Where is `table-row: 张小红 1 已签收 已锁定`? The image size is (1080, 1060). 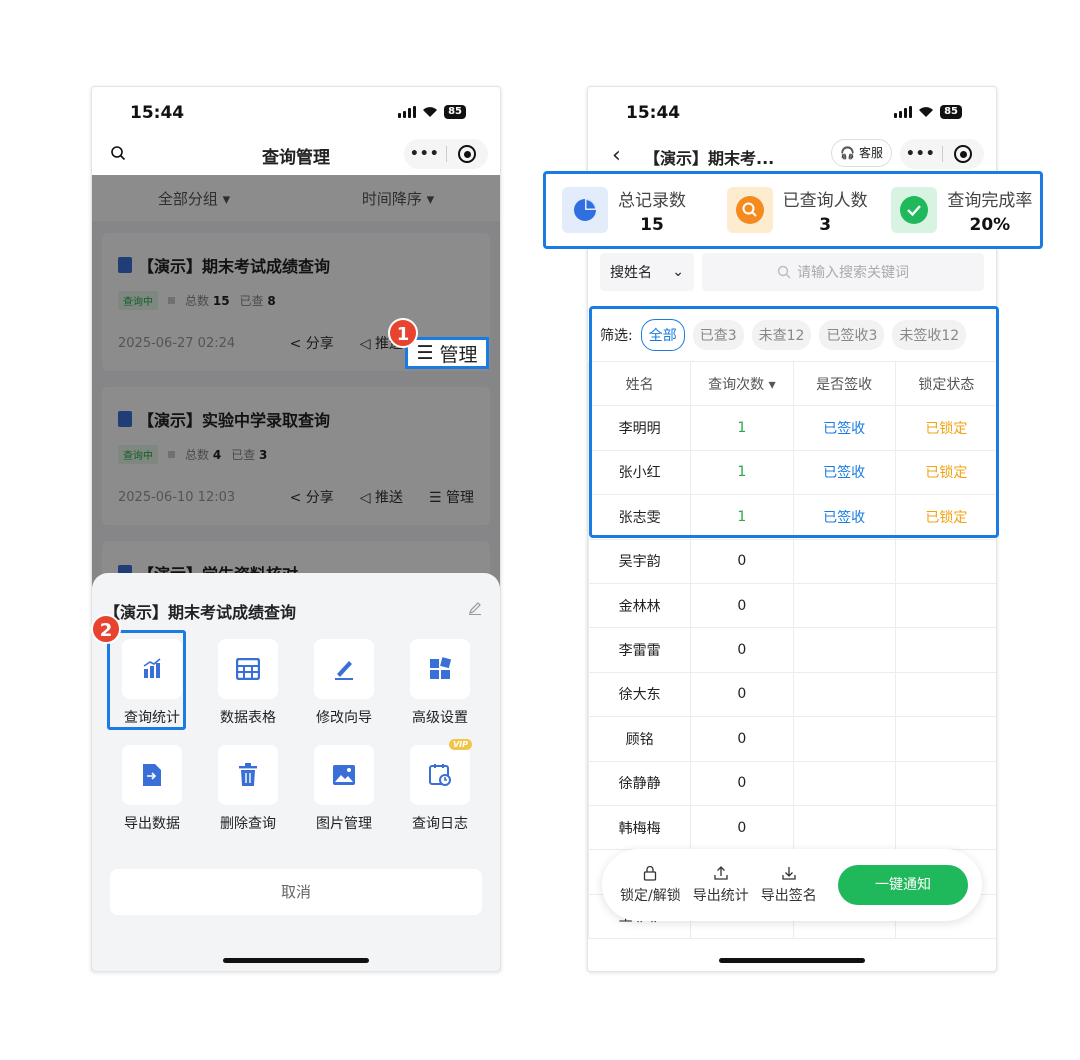 table-row: 张小红 1 已签收 已锁定 is located at coordinates (792, 472).